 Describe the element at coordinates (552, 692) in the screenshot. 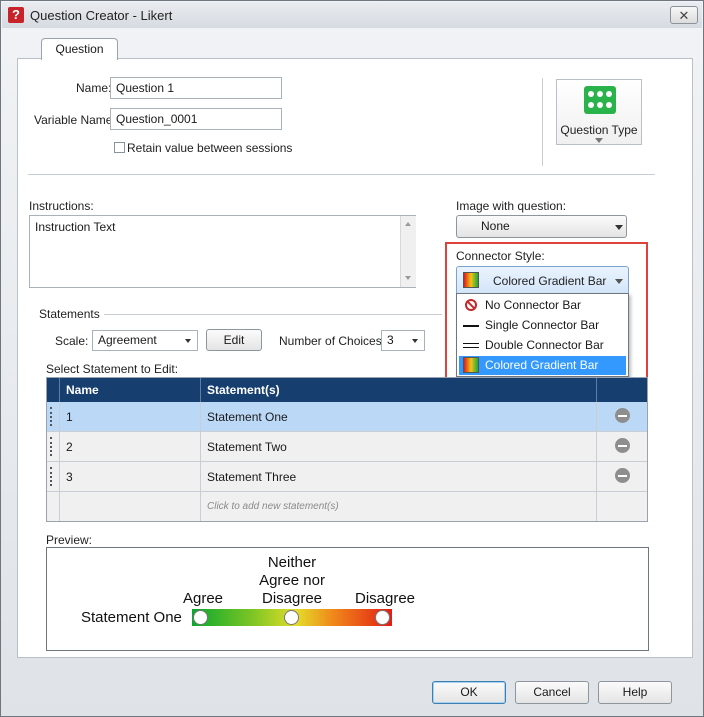

I see `cancel-button: Cancel` at that location.